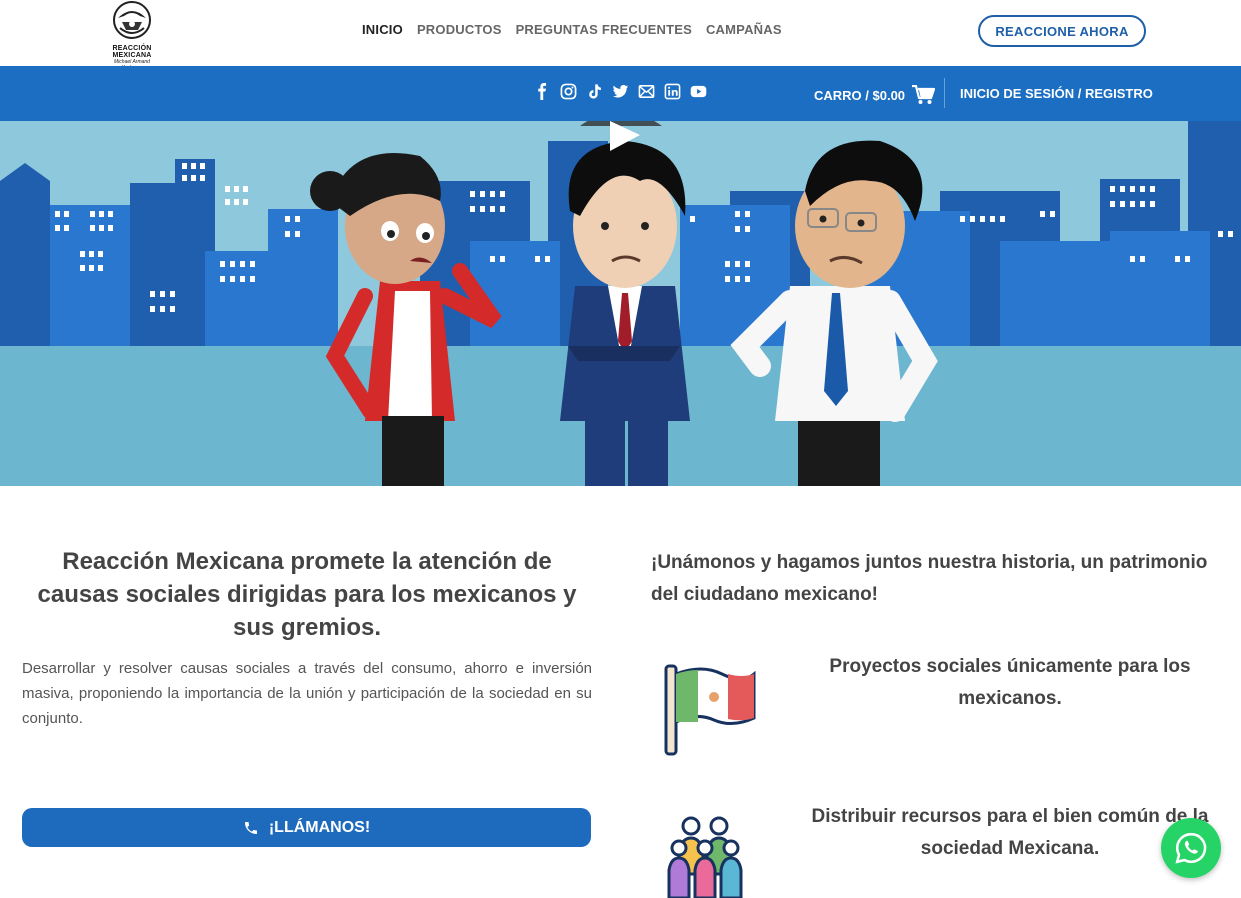 This screenshot has width=1241, height=898. Describe the element at coordinates (944, 93) in the screenshot. I see `divider` at that location.